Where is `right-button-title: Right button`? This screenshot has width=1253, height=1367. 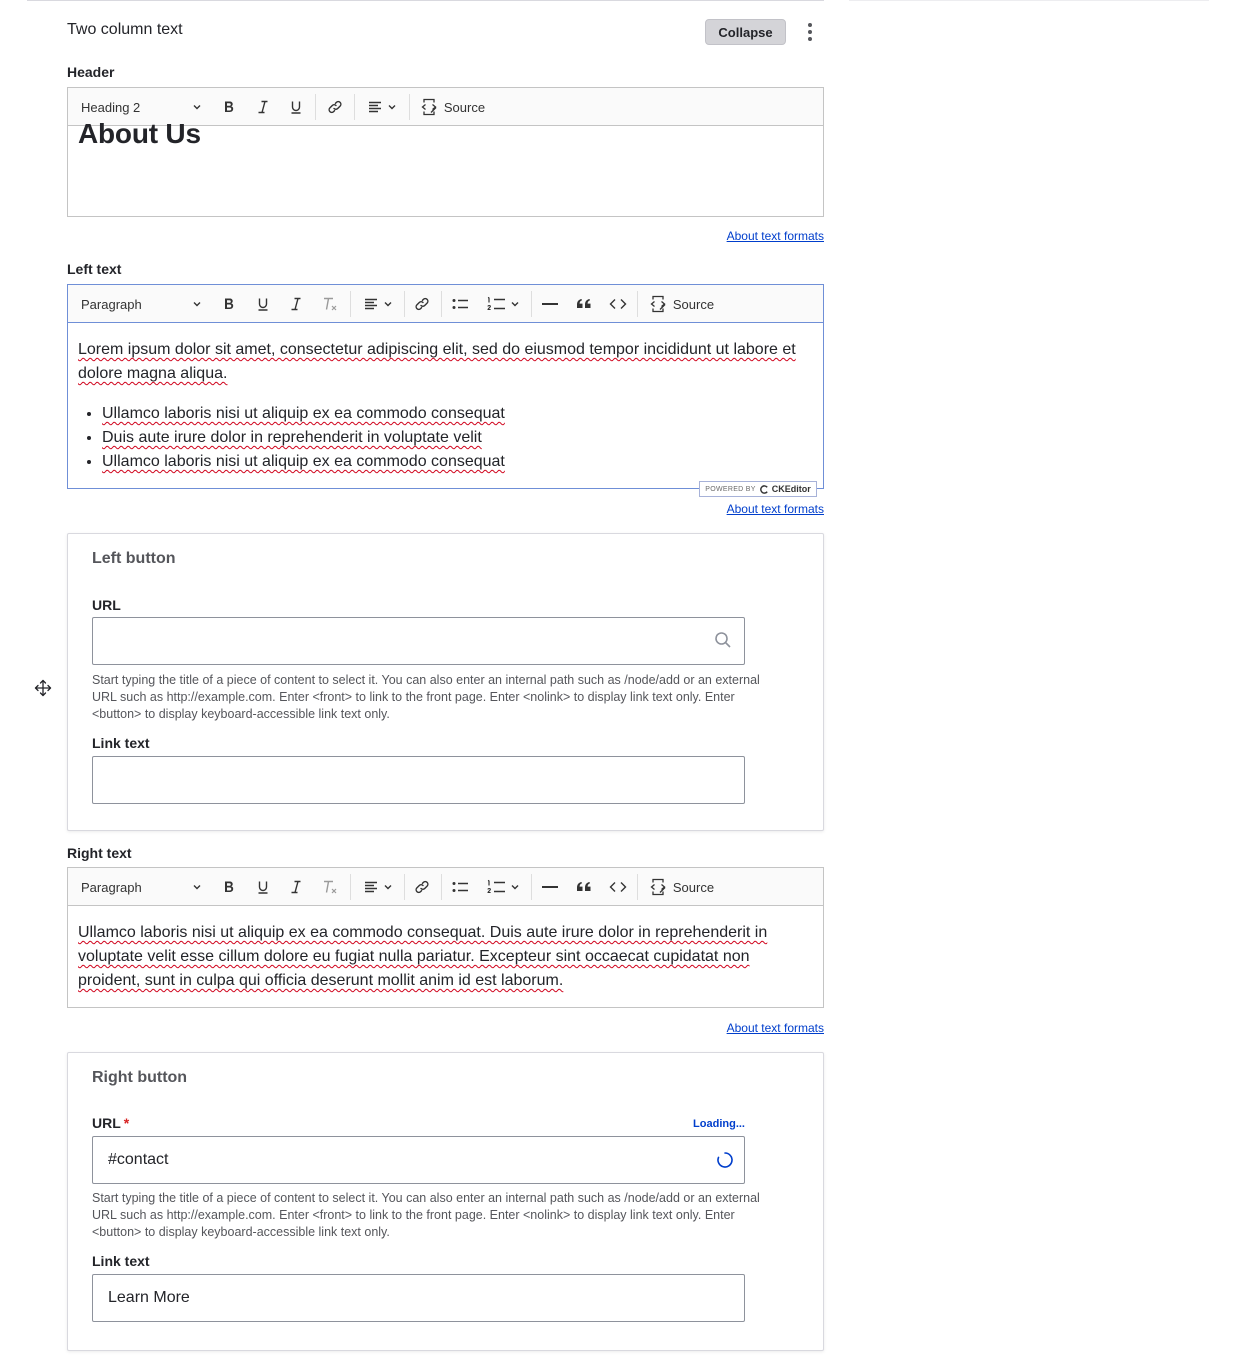
right-button-title: Right button is located at coordinates (140, 1077).